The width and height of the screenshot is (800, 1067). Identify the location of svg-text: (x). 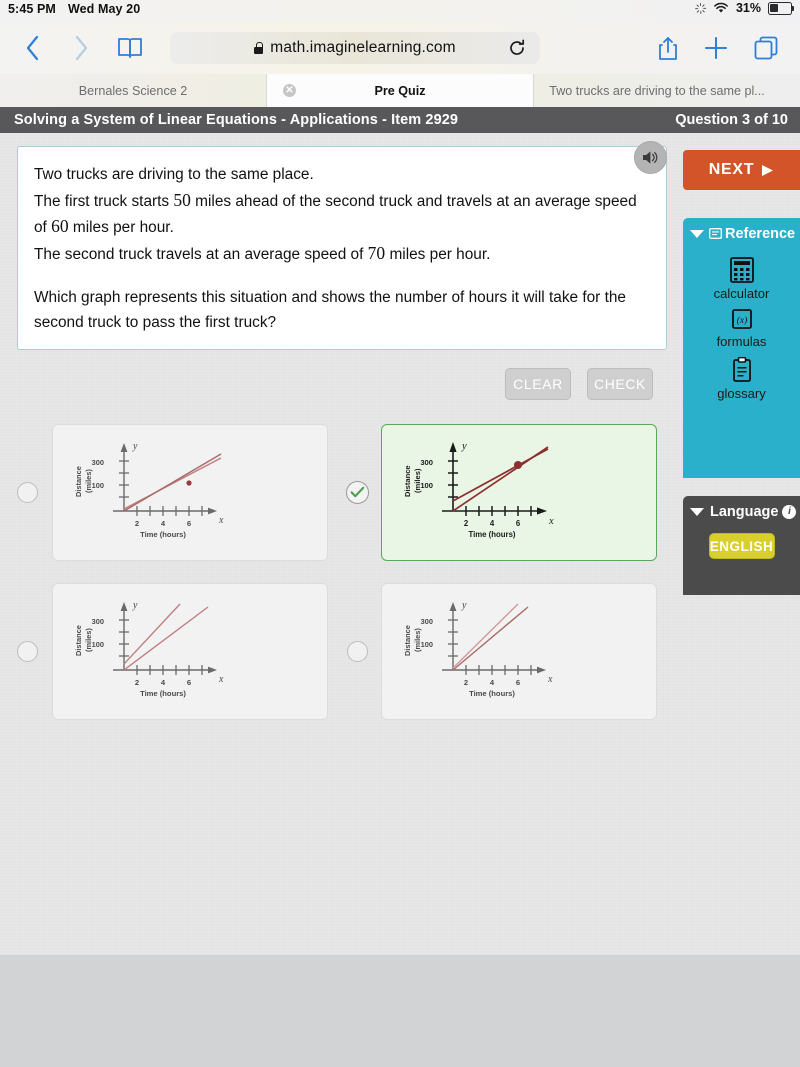
(741, 320).